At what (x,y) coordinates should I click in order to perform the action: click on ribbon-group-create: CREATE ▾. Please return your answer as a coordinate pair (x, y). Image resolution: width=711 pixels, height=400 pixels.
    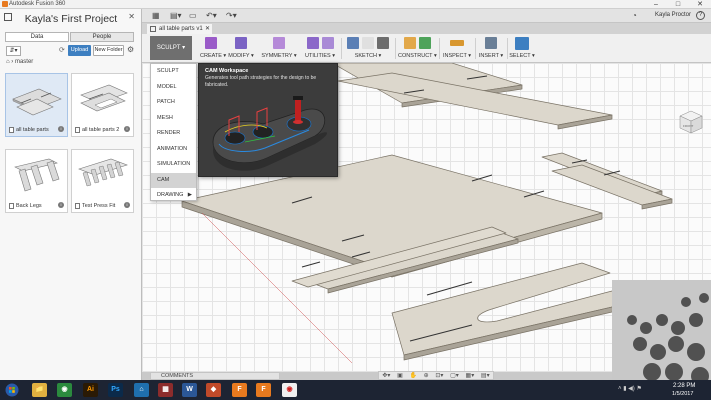
    Looking at the image, I should click on (213, 49).